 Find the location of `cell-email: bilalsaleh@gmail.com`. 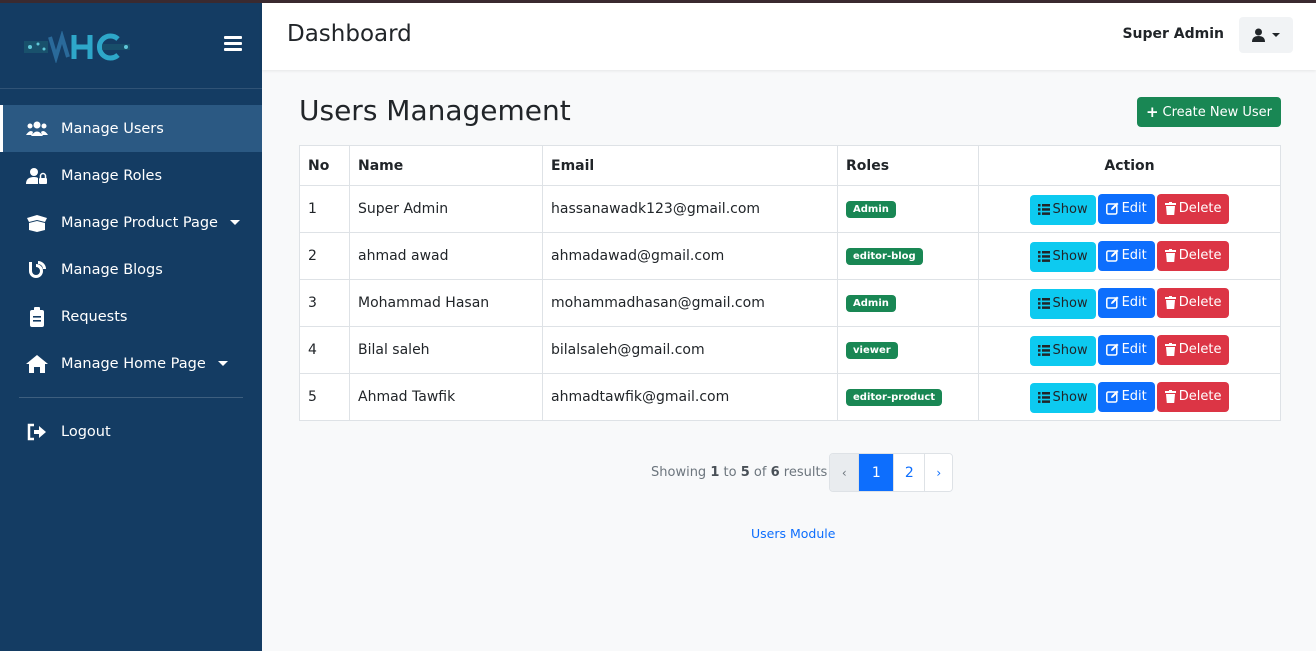

cell-email: bilalsaleh@gmail.com is located at coordinates (690, 350).